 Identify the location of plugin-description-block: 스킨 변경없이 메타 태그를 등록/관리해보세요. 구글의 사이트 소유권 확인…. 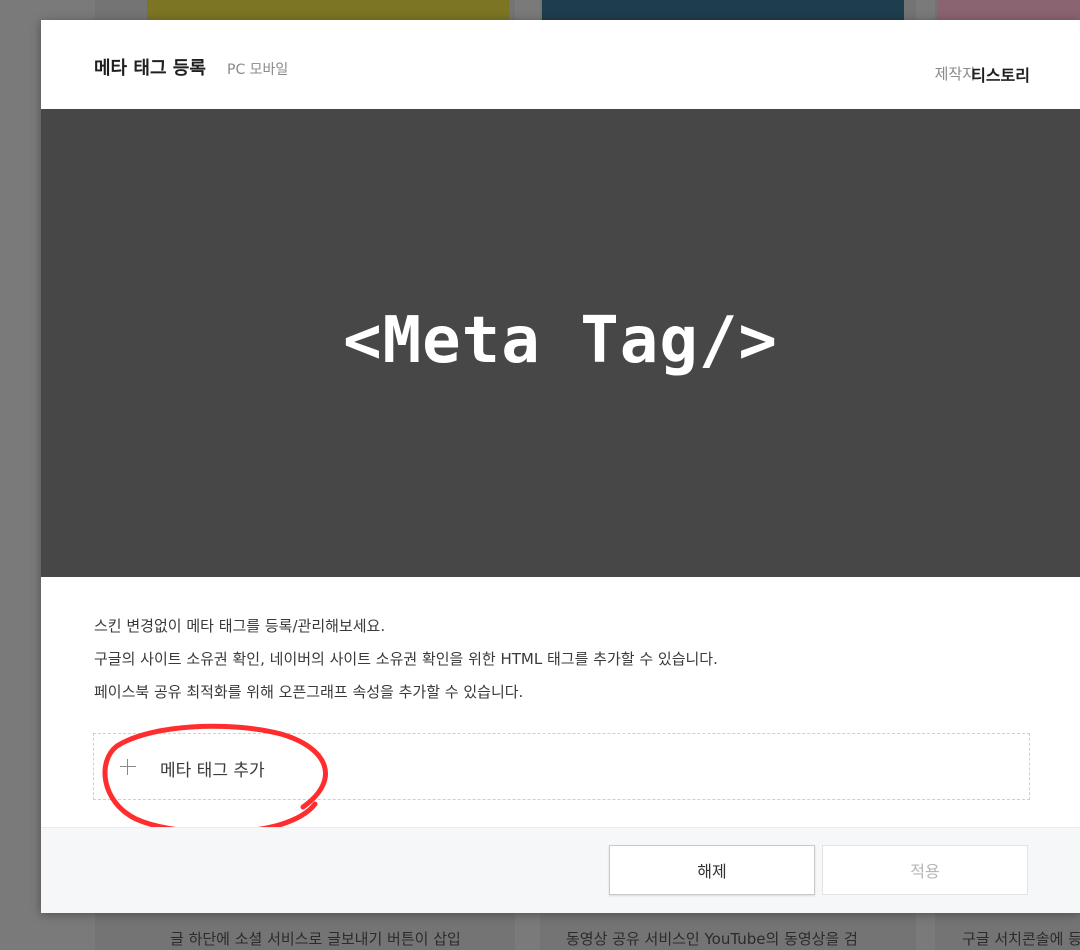
(406, 659).